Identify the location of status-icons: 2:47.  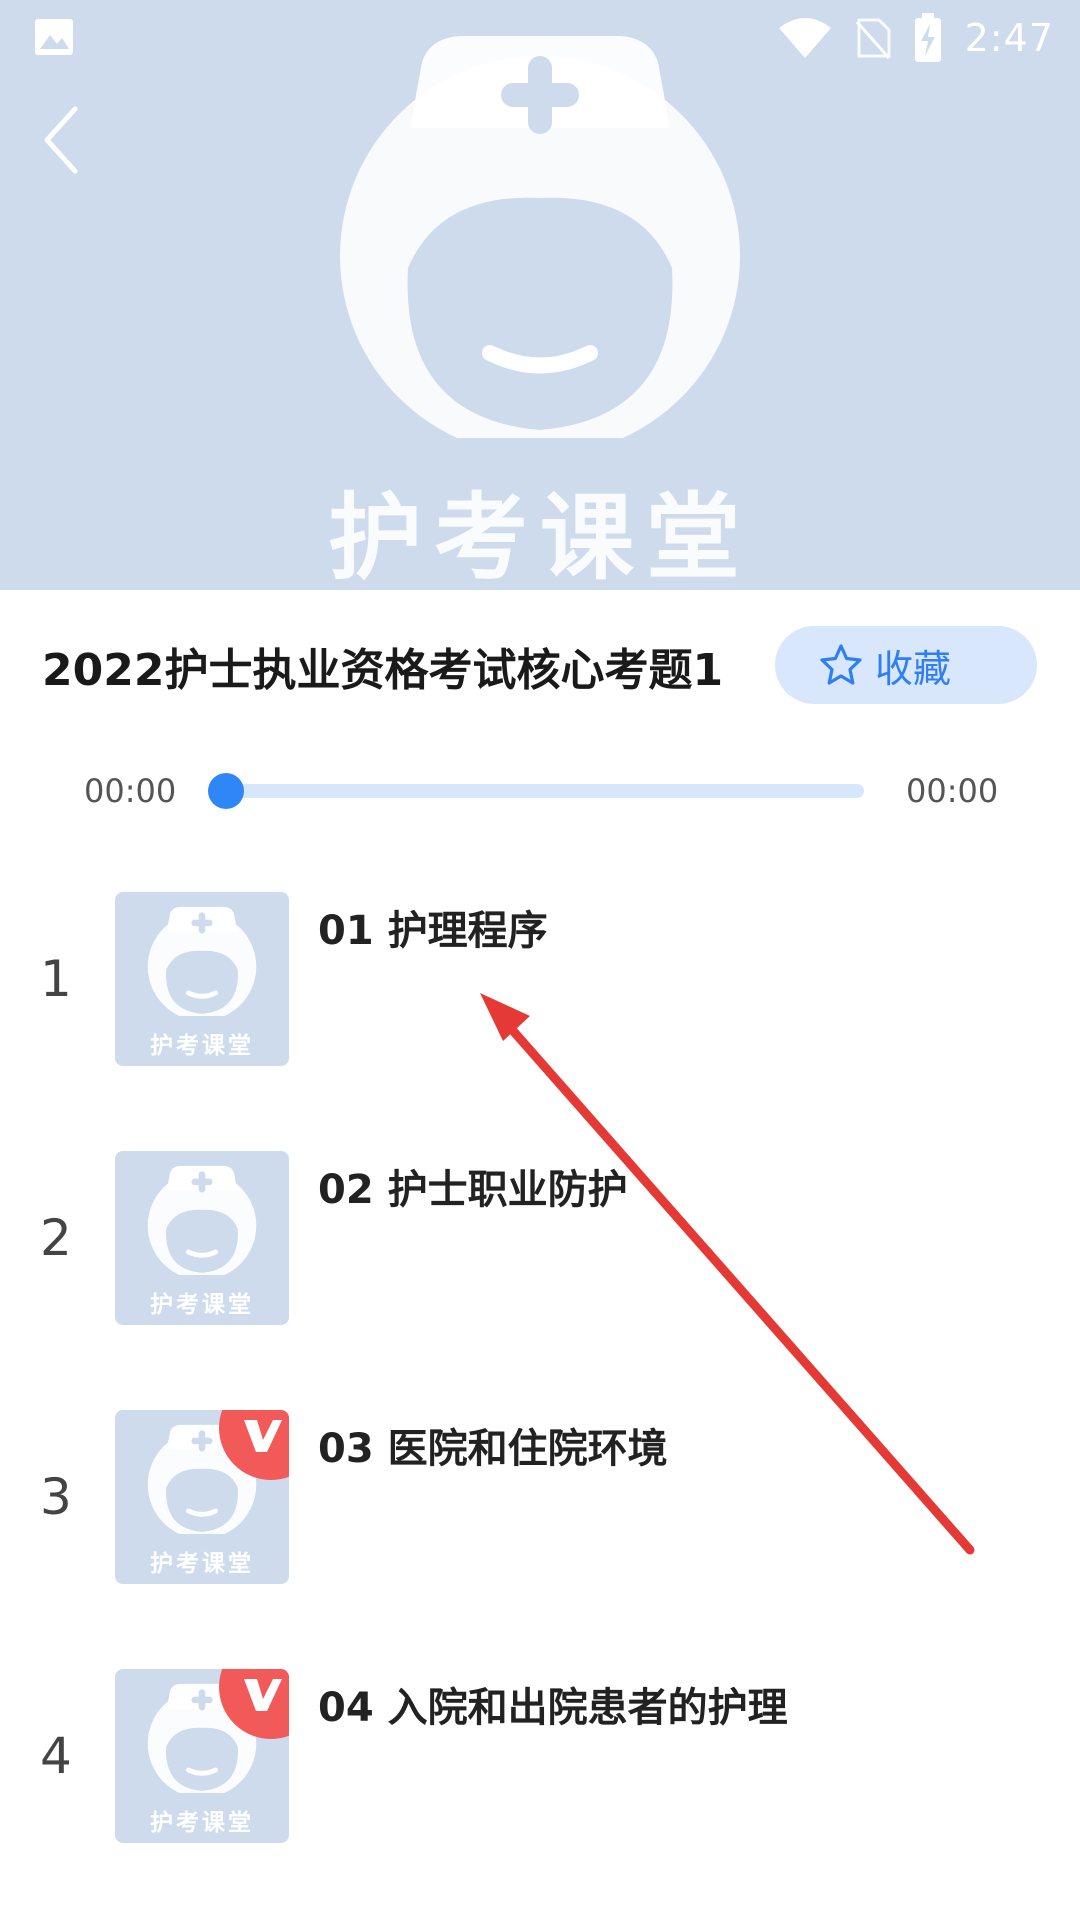
(915, 38).